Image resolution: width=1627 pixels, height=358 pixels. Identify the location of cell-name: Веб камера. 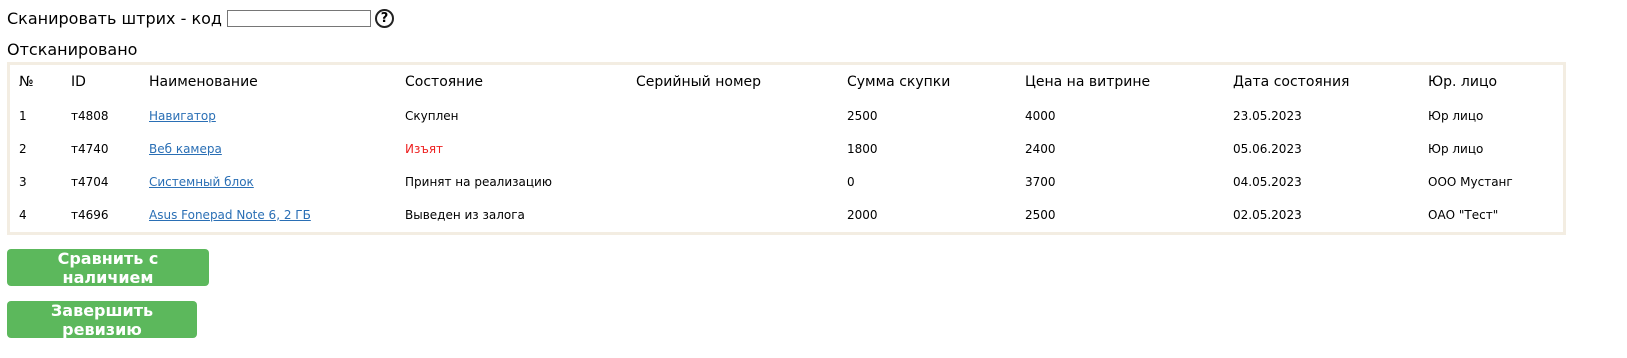
(268, 148).